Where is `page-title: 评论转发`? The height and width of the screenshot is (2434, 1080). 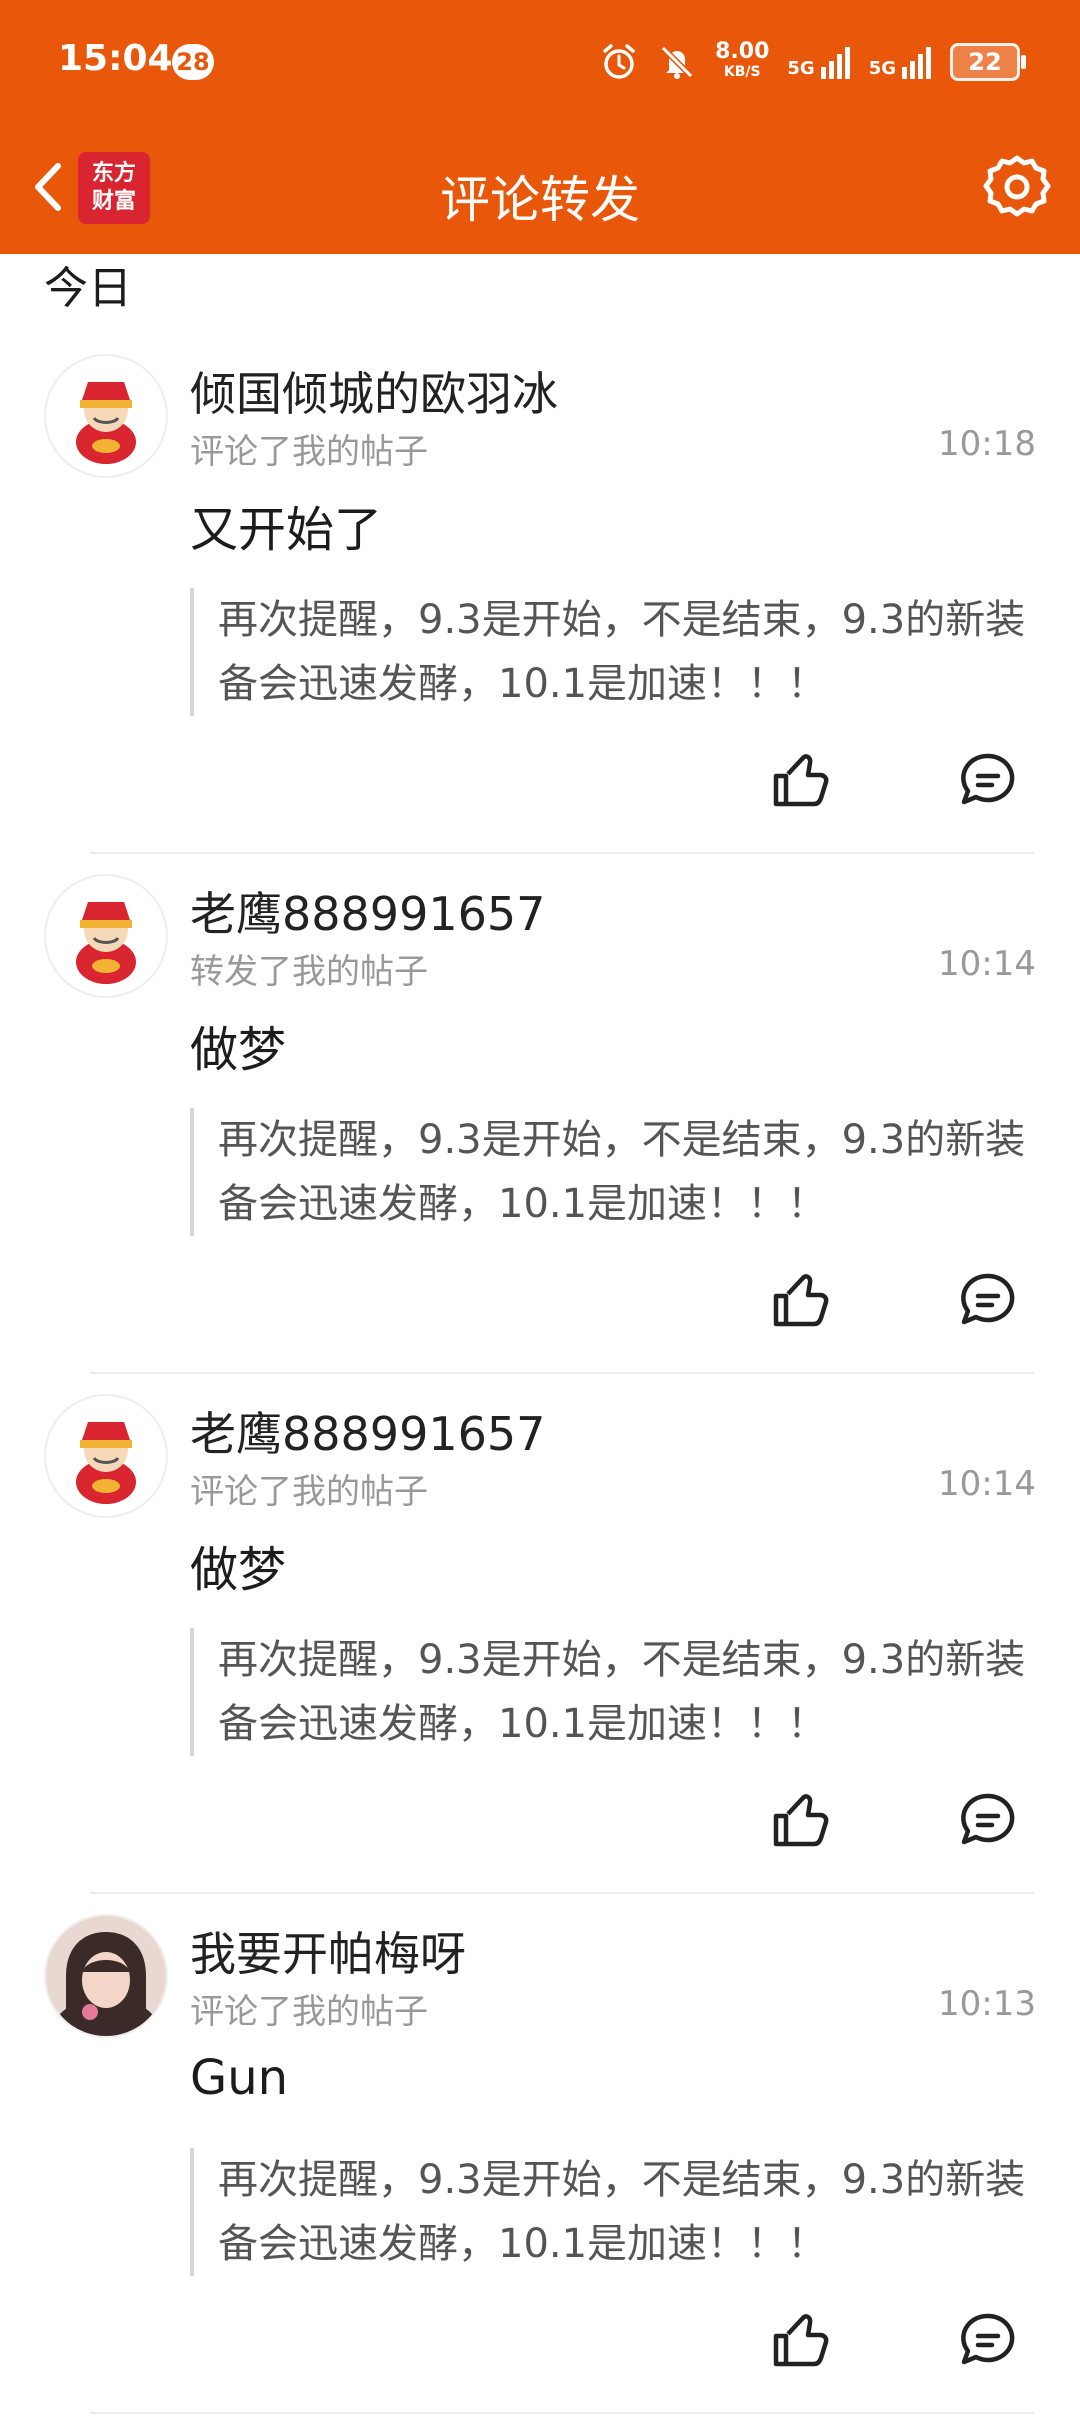 page-title: 评论转发 is located at coordinates (540, 200).